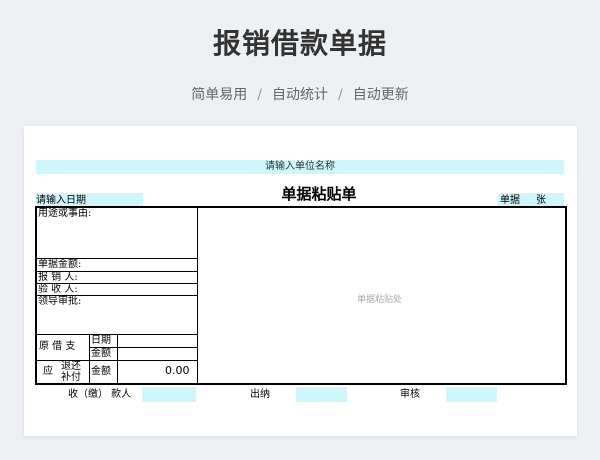 Image resolution: width=600 pixels, height=460 pixels. Describe the element at coordinates (71, 377) in the screenshot. I see `supplement-label: 补付` at that location.